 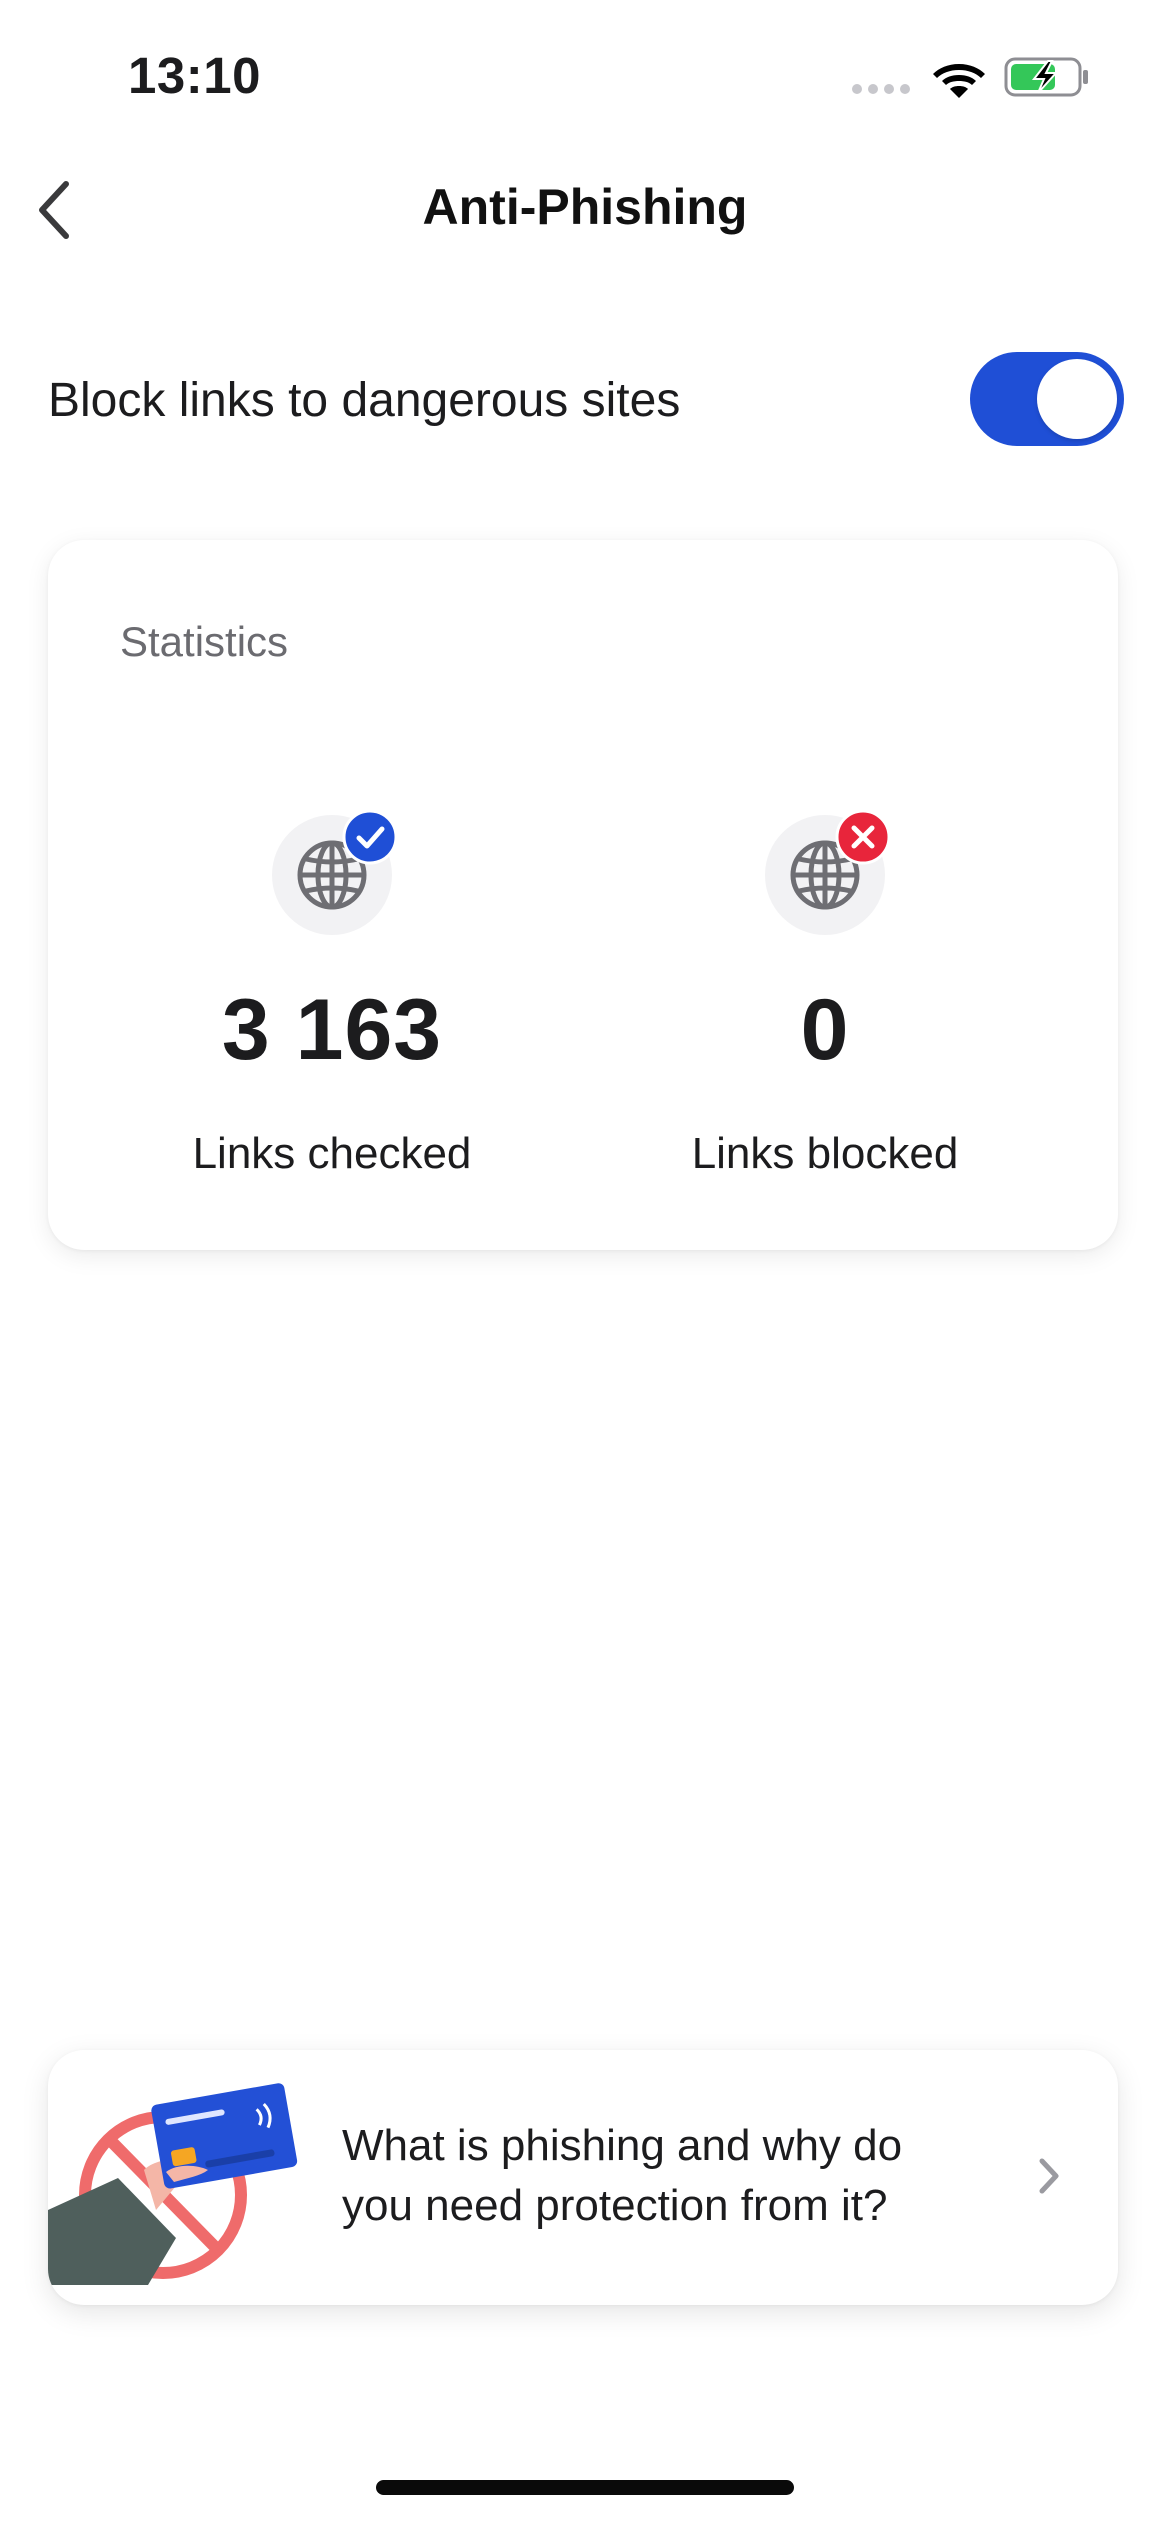 I want to click on links-blocked-stat: 0 Links blocked, so click(x=825, y=994).